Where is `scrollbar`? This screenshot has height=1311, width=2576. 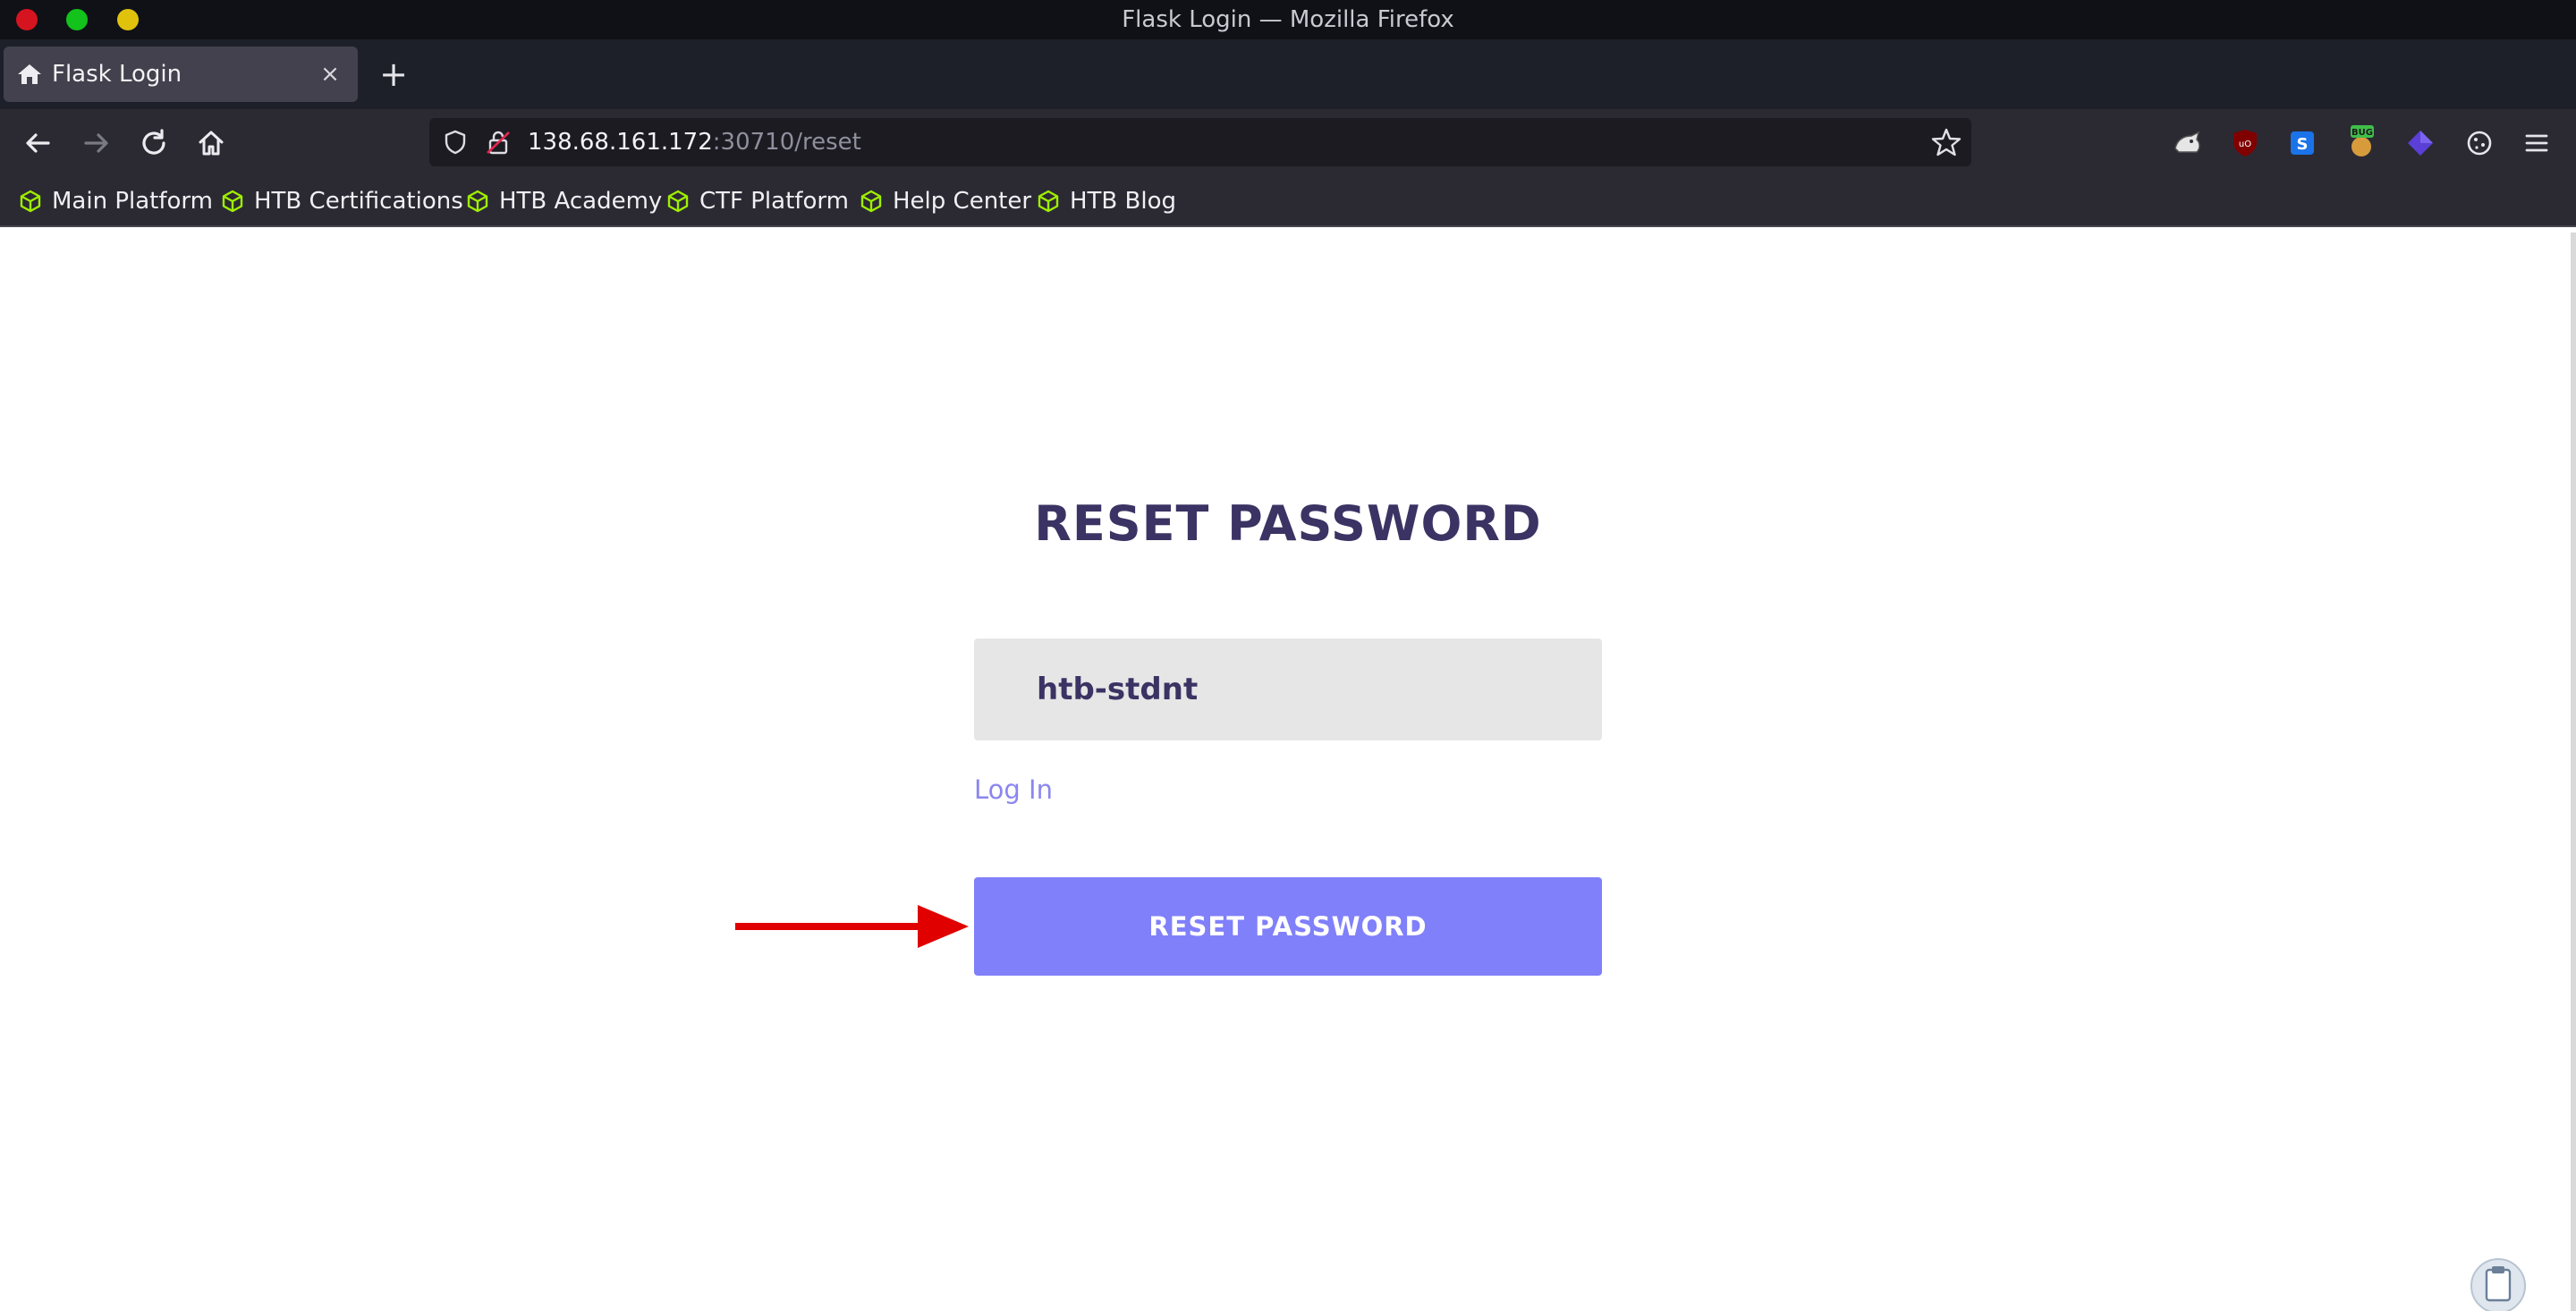
scrollbar is located at coordinates (2573, 772).